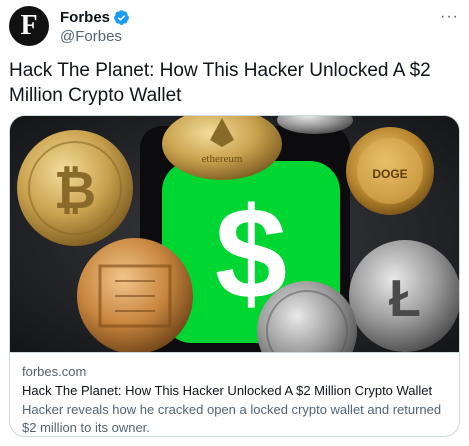 The image size is (469, 446). What do you see at coordinates (449, 17) in the screenshot?
I see `more-horizontal-icon: ···` at bounding box center [449, 17].